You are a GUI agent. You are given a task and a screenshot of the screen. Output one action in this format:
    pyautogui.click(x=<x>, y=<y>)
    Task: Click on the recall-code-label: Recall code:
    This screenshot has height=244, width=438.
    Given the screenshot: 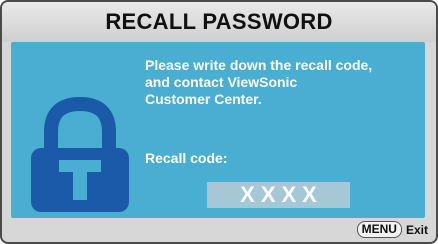 What is the action you would take?
    pyautogui.click(x=186, y=158)
    